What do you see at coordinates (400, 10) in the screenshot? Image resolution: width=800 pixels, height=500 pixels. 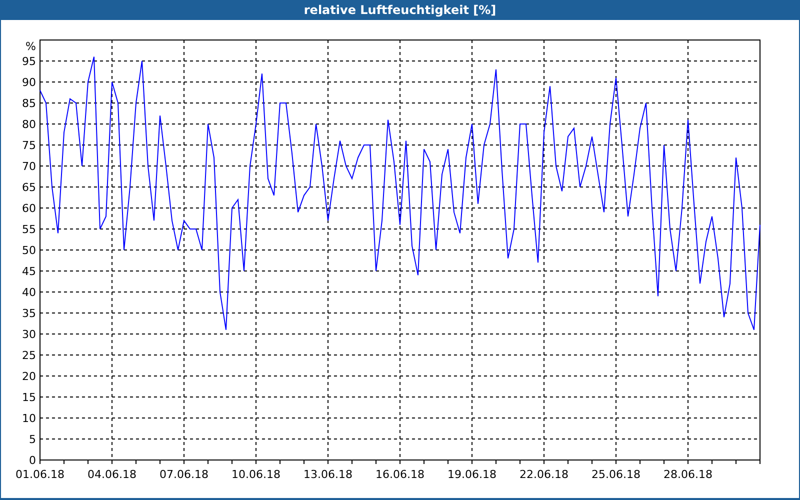 I see `window-title: relative Luftfeuchtigkeit [%]` at bounding box center [400, 10].